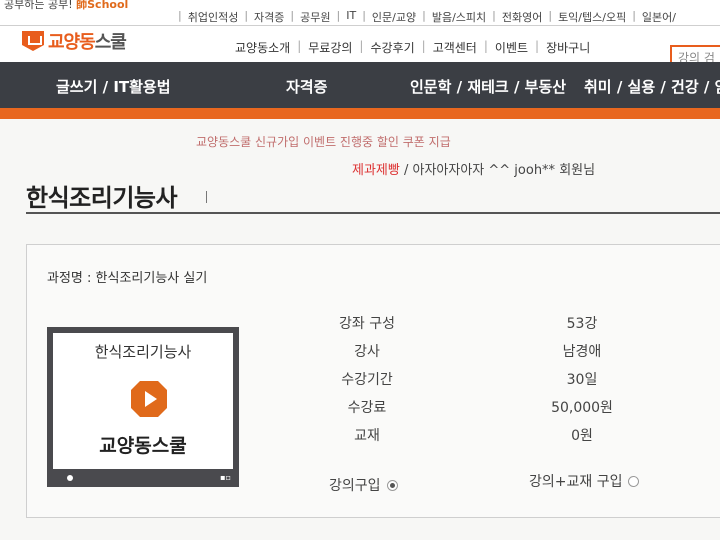 This screenshot has width=720, height=540. Describe the element at coordinates (576, 482) in the screenshot. I see `purchase-option-lecture-book-label: 강의+교재 구입` at that location.